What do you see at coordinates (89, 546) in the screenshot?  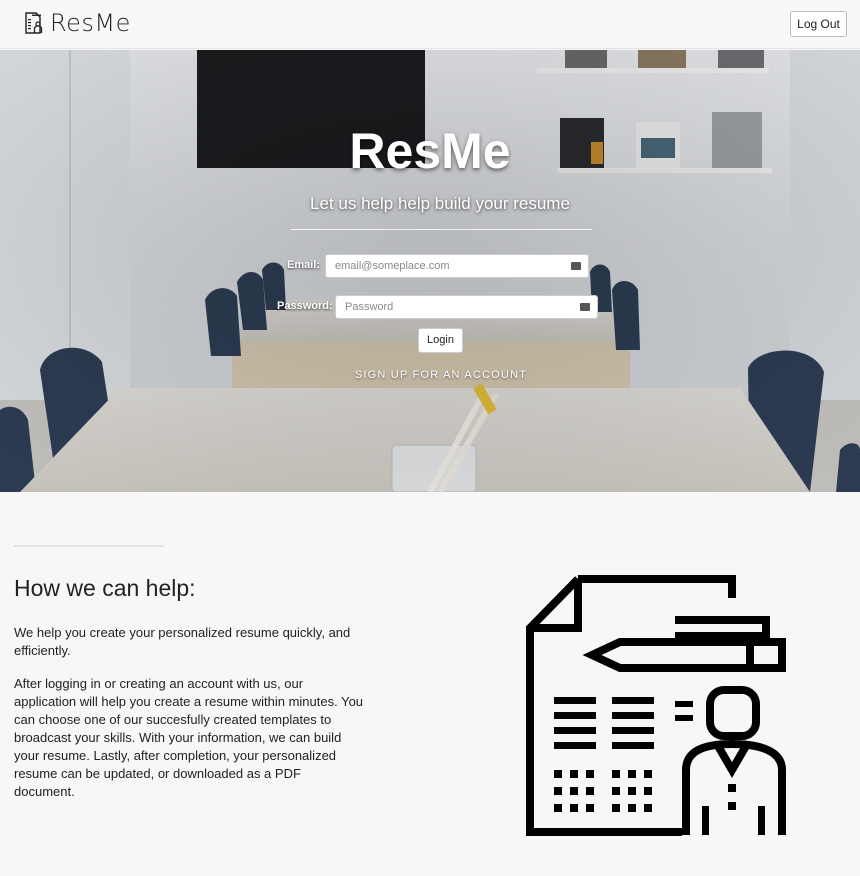 I see `section-divider` at bounding box center [89, 546].